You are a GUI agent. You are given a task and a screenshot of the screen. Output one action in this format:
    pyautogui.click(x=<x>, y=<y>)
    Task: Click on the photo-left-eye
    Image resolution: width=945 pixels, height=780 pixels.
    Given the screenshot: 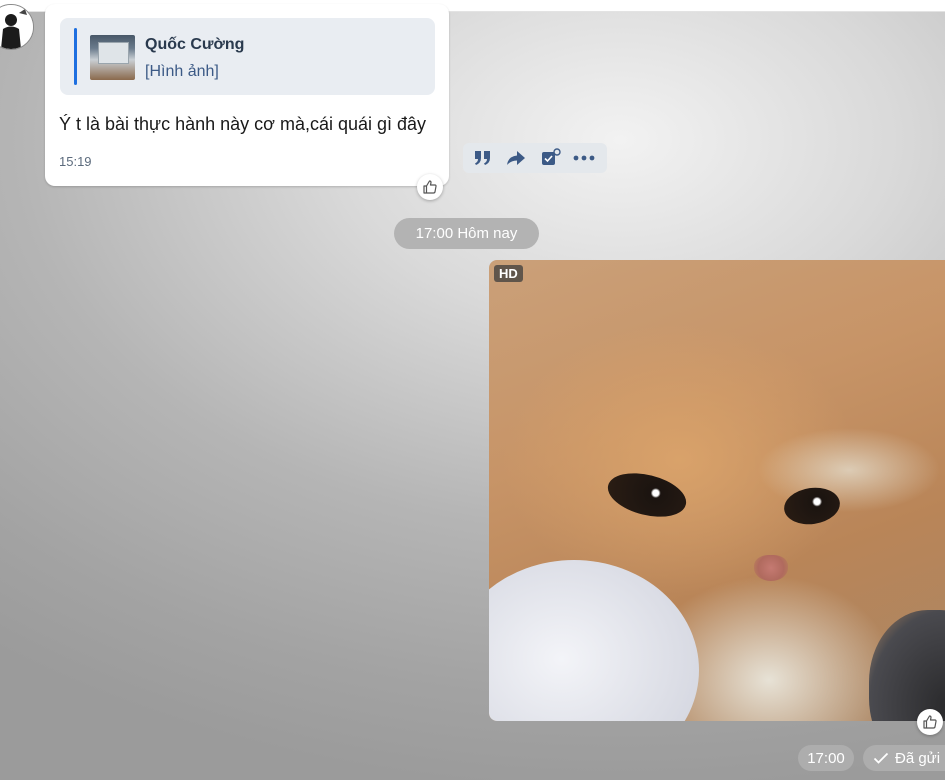 What is the action you would take?
    pyautogui.click(x=647, y=495)
    